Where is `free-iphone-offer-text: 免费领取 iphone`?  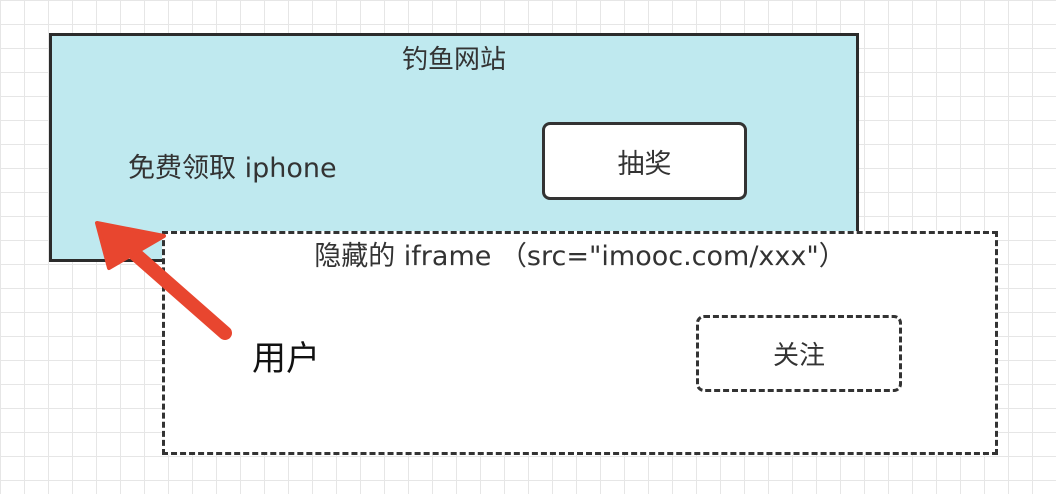 free-iphone-offer-text: 免费领取 iphone is located at coordinates (232, 168).